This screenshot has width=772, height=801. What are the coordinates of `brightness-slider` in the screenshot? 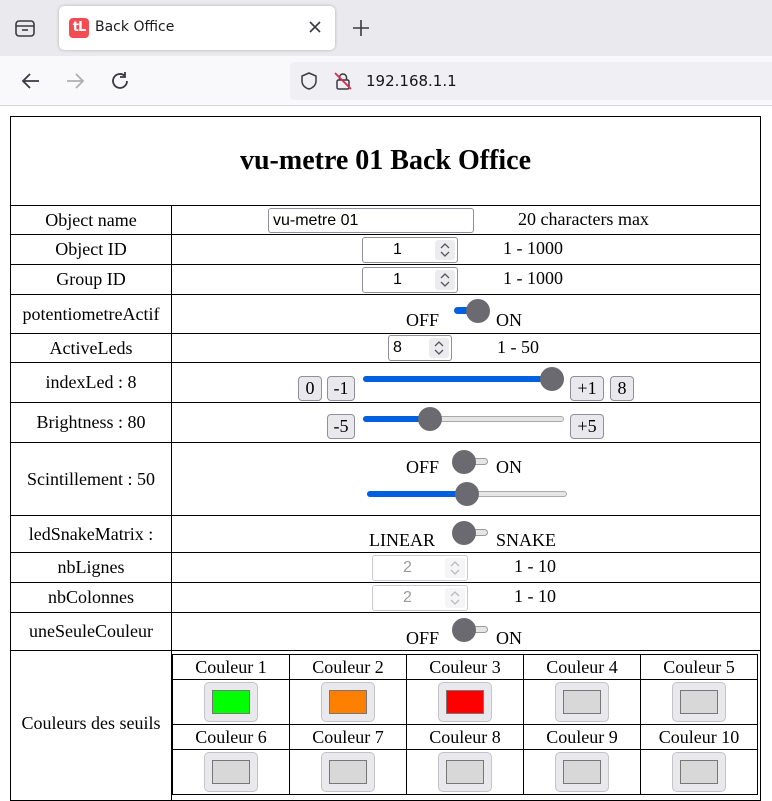 It's located at (463, 419).